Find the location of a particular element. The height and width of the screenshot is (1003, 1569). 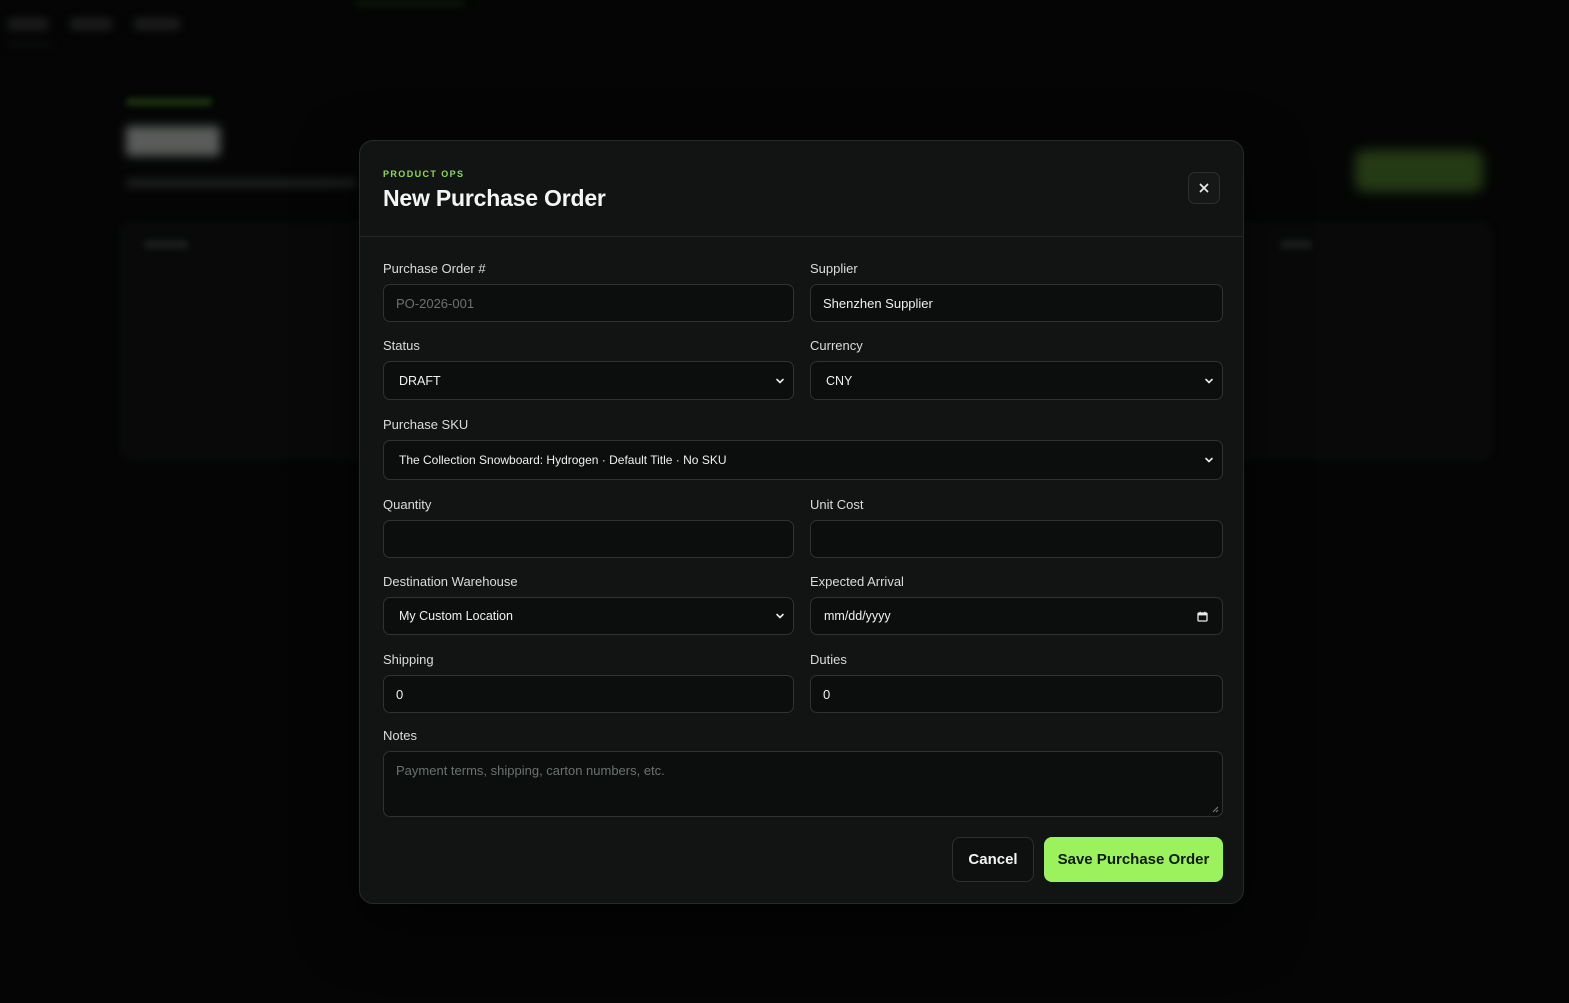

save-purchase-order-button: Save Purchase Order is located at coordinates (1133, 859).